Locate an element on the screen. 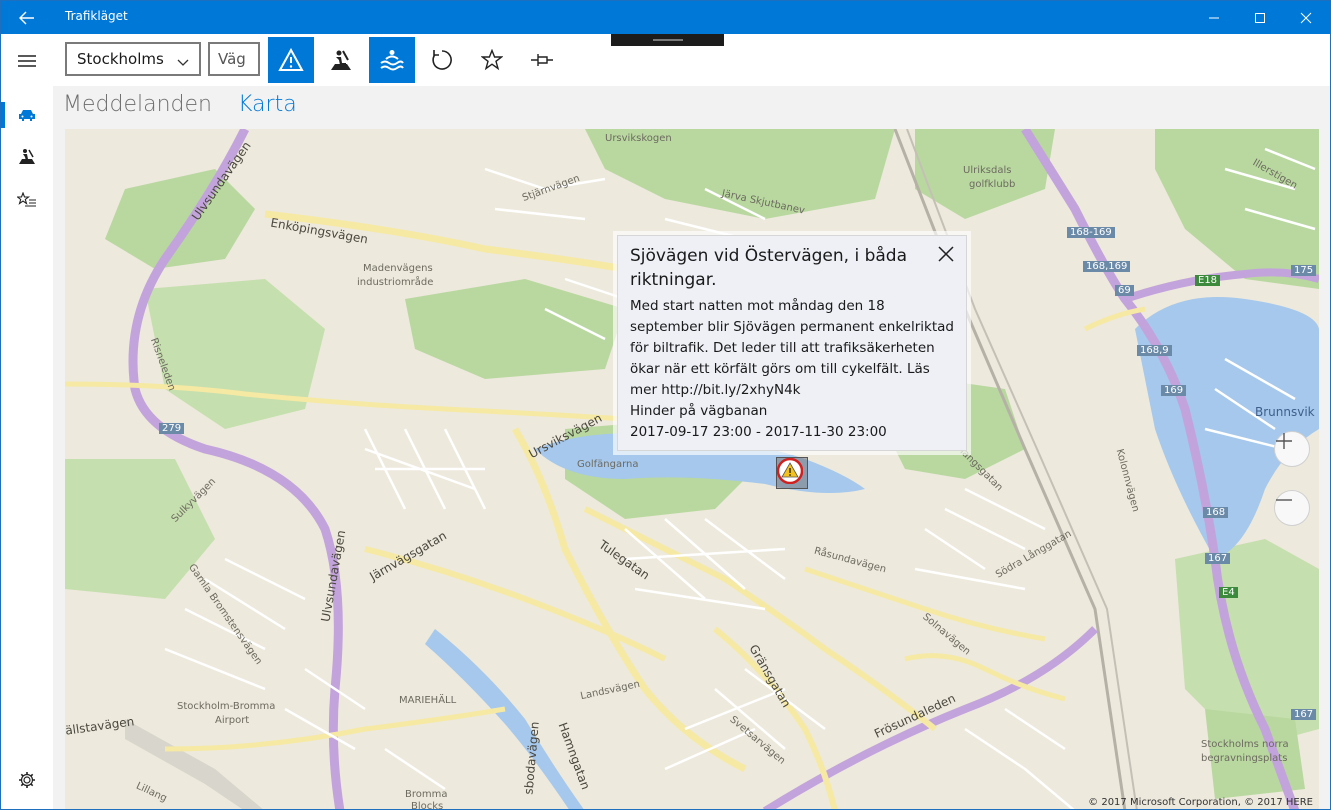  pin-icon is located at coordinates (542, 60).